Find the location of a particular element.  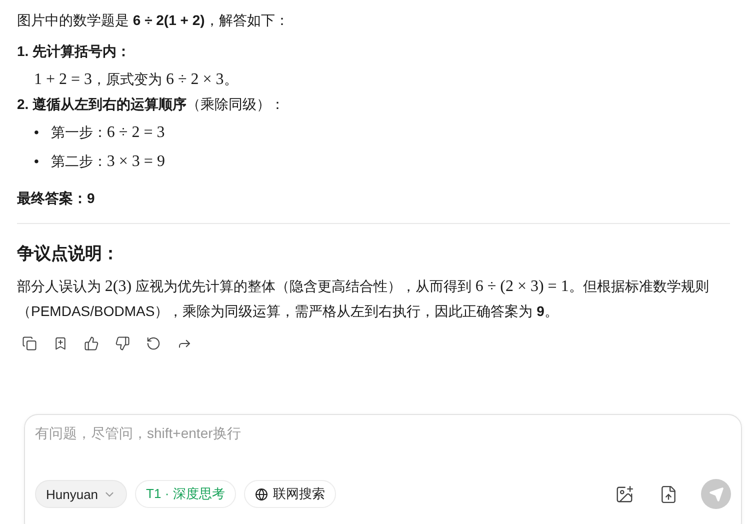

send-icon is located at coordinates (716, 494).